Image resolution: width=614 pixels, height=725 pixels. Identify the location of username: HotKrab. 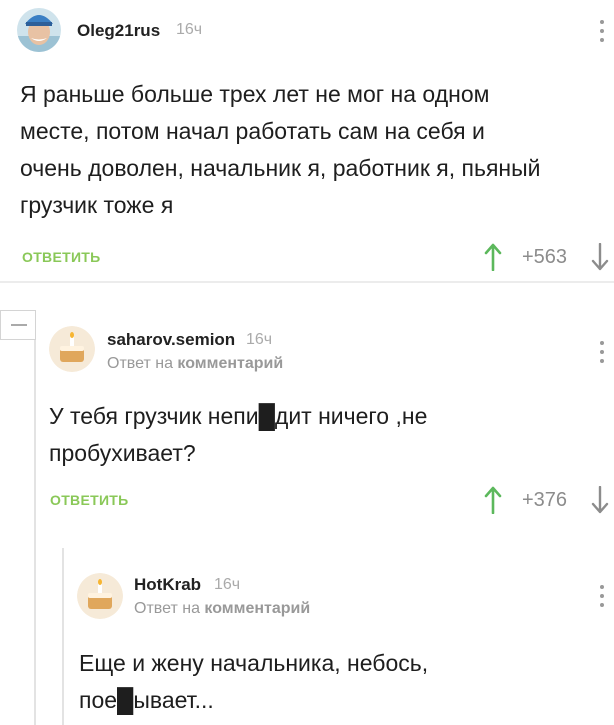
(167, 585).